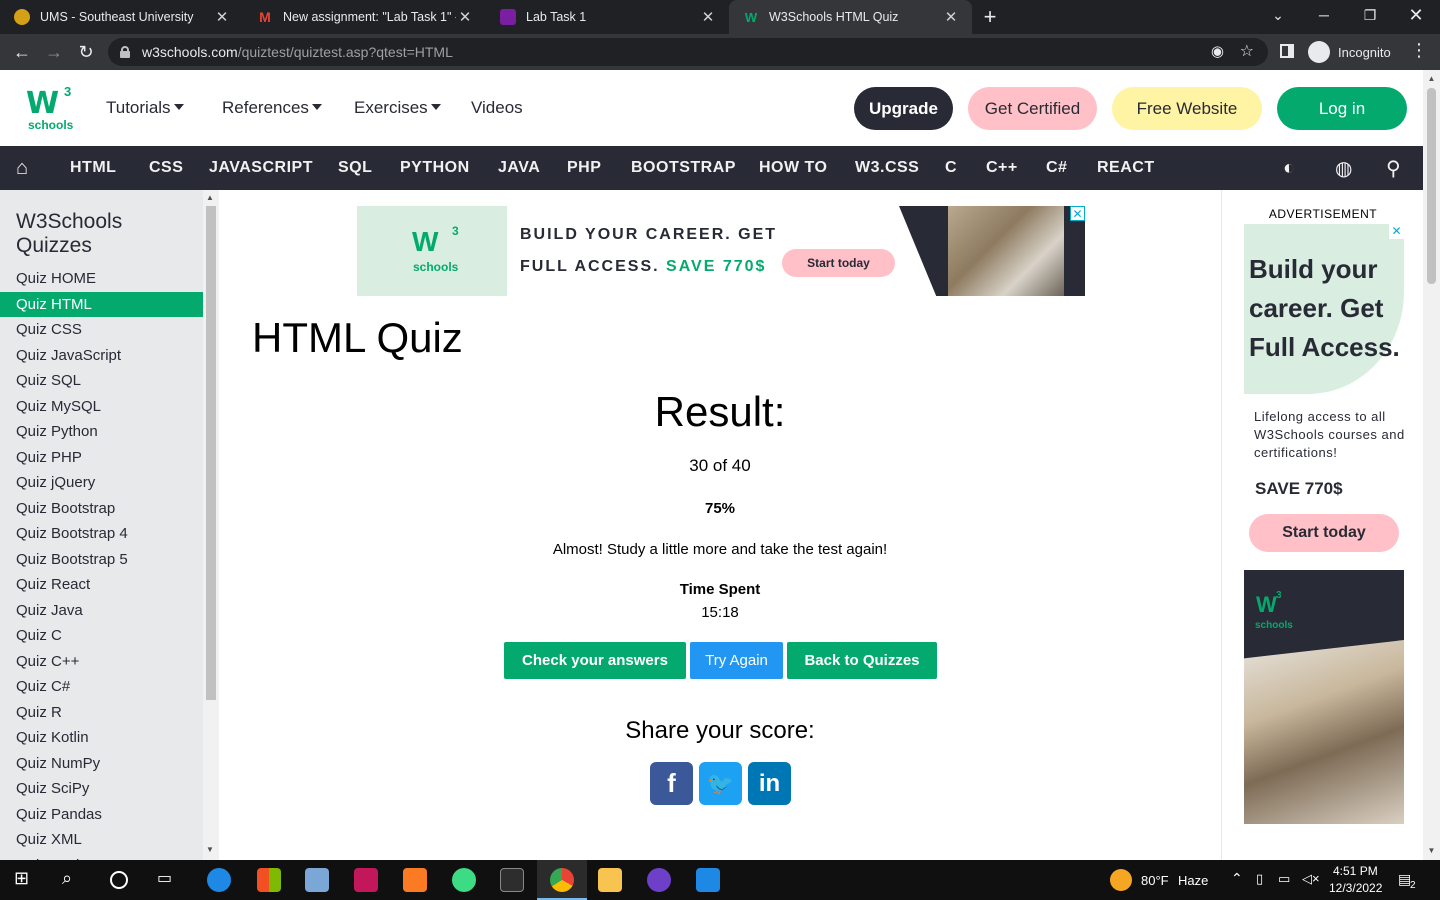  I want to click on page-scroll-up-icon: ▲, so click(1431, 78).